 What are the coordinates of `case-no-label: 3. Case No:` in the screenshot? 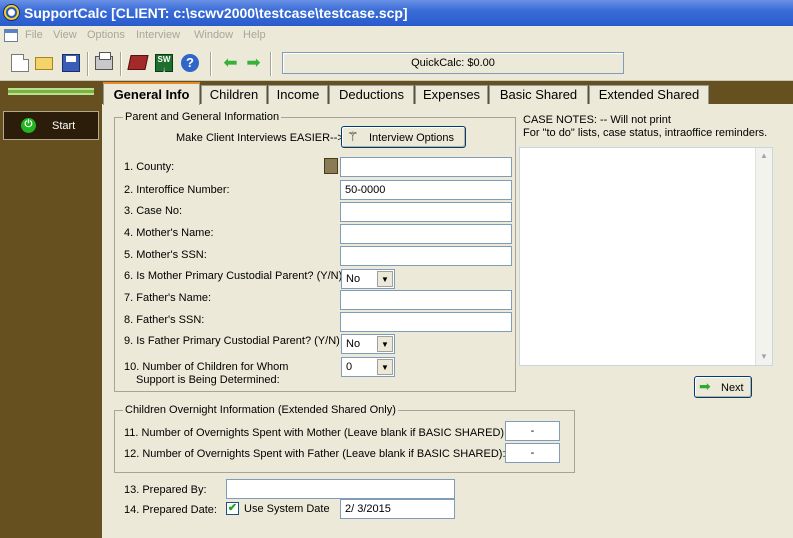 It's located at (153, 211).